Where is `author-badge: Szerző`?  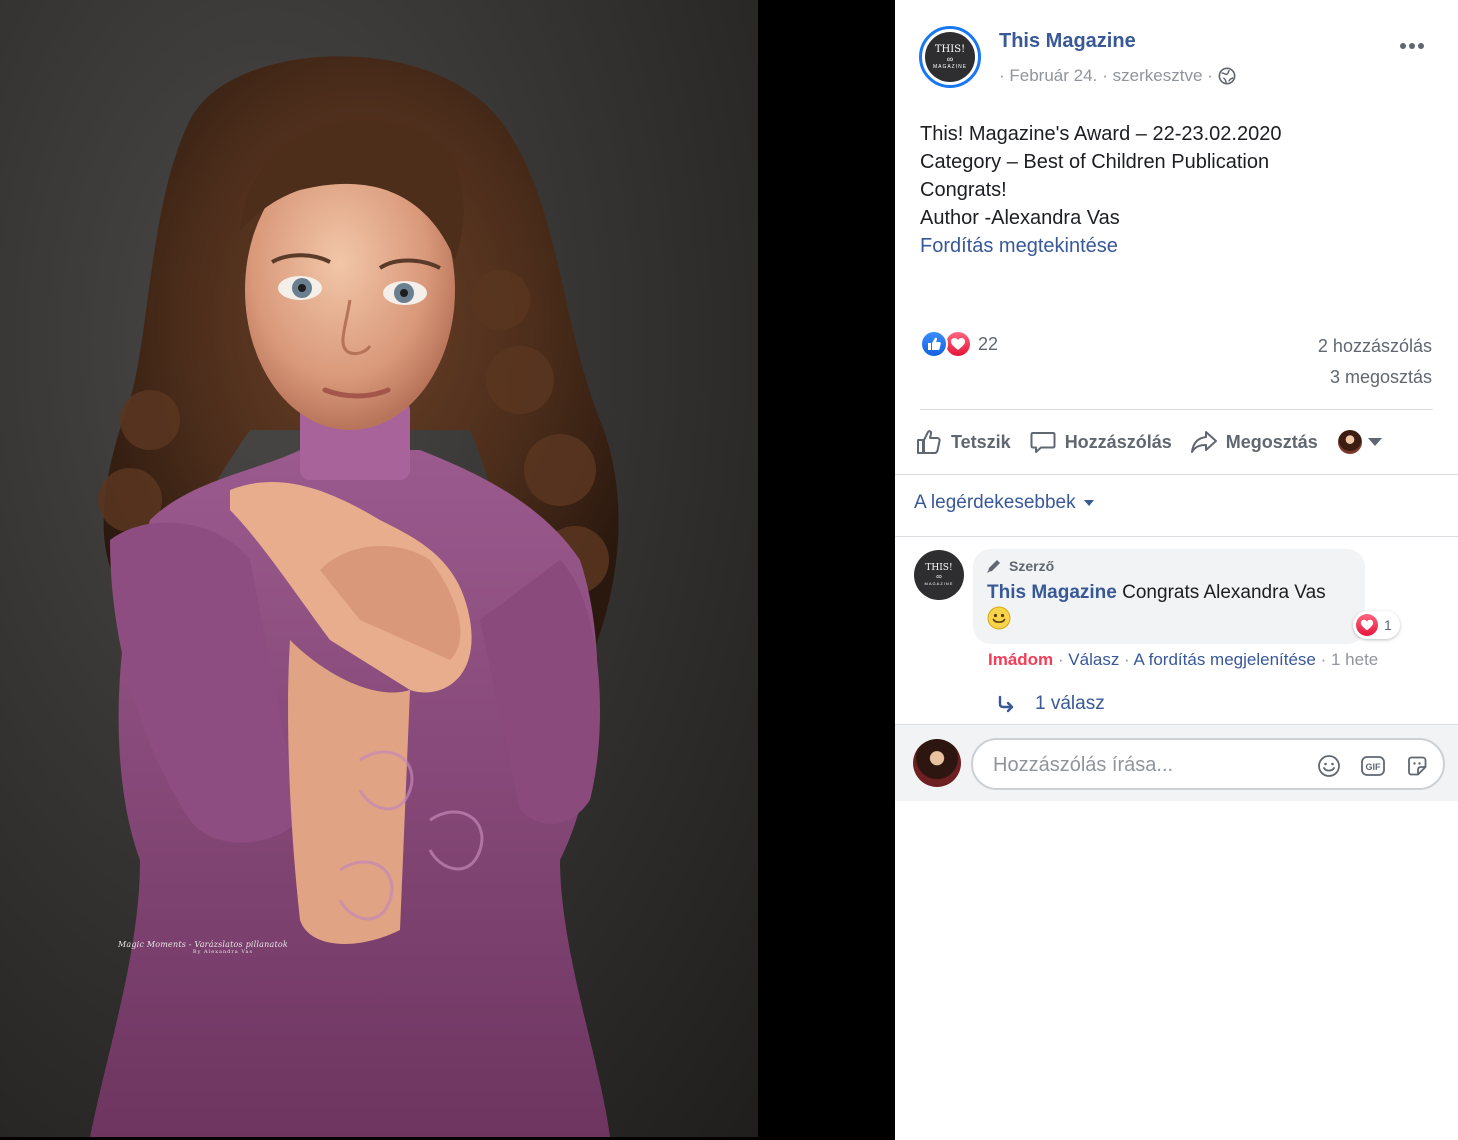 author-badge: Szerző is located at coordinates (1168, 566).